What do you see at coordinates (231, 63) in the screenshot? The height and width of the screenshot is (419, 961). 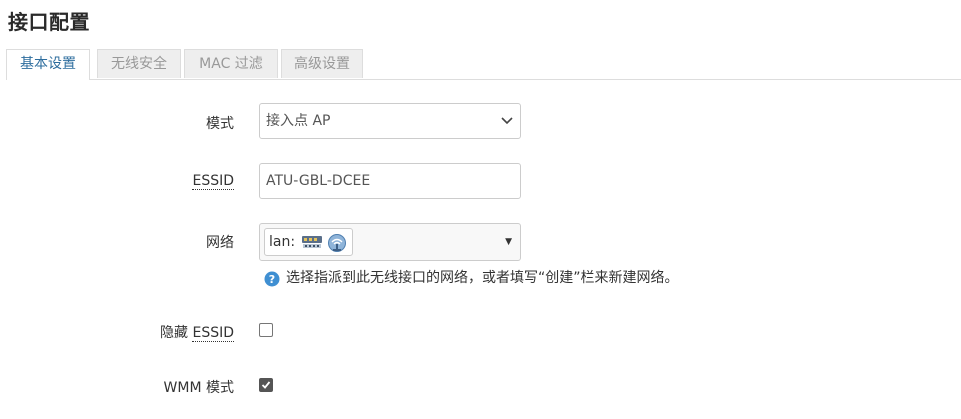 I see `tab-mac-filter: MAC 过滤` at bounding box center [231, 63].